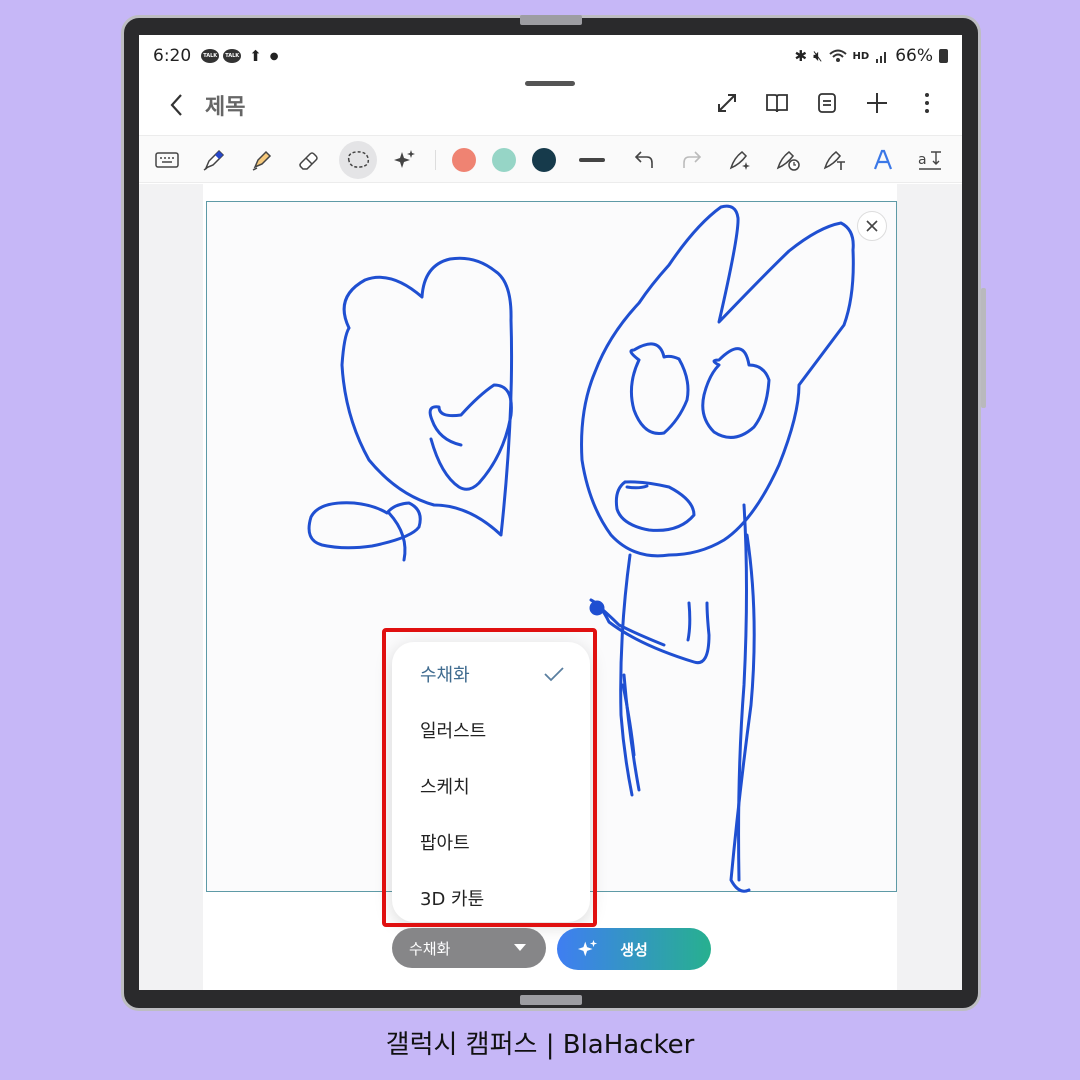 Image resolution: width=1080 pixels, height=1080 pixels. I want to click on generate-button: 생성, so click(634, 949).